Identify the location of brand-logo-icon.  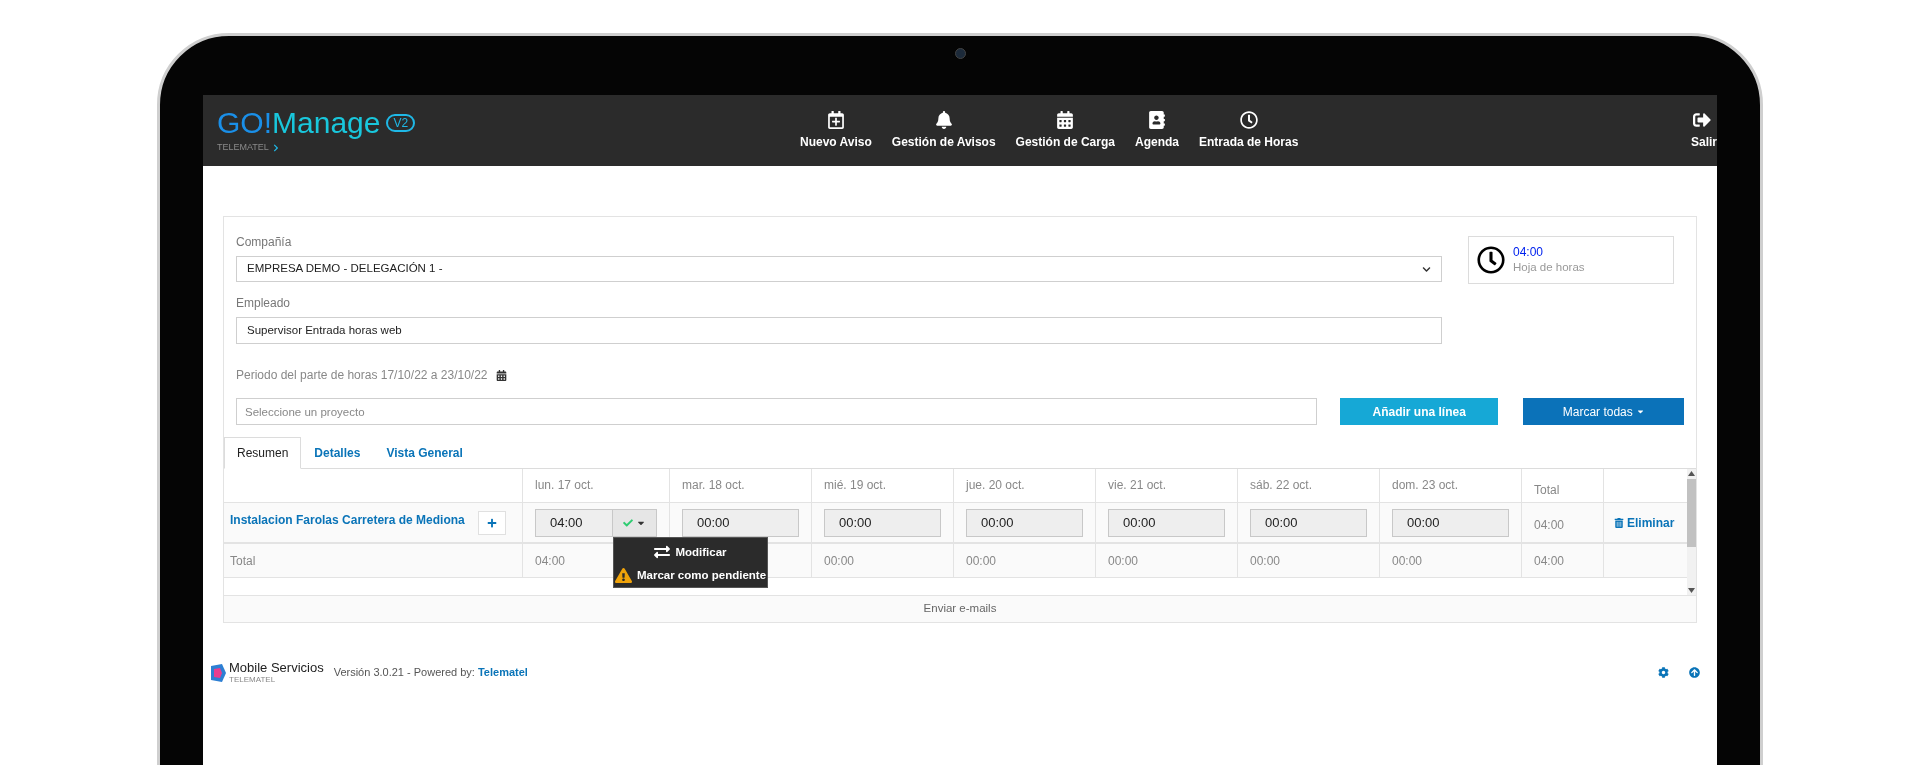
(218, 672).